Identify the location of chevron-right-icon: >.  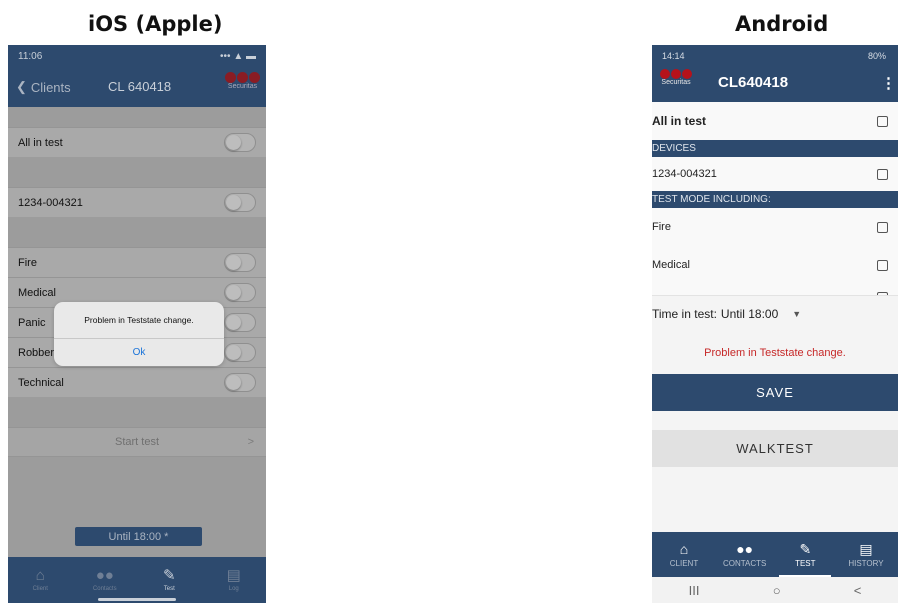
(250, 442).